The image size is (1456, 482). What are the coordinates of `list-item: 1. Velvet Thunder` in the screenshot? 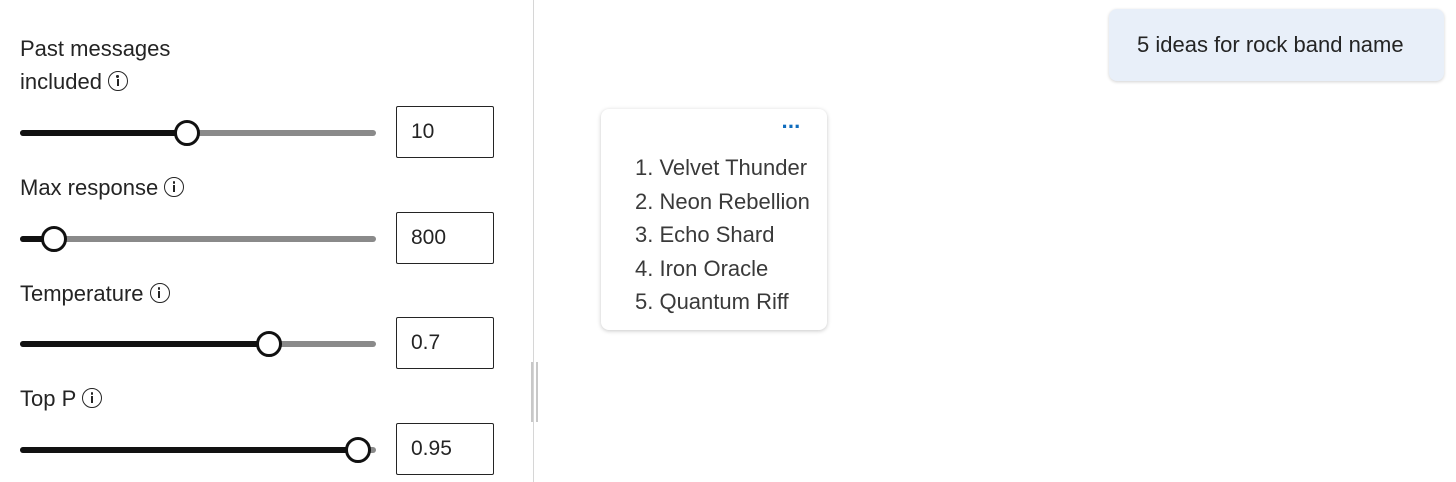 It's located at (721, 167).